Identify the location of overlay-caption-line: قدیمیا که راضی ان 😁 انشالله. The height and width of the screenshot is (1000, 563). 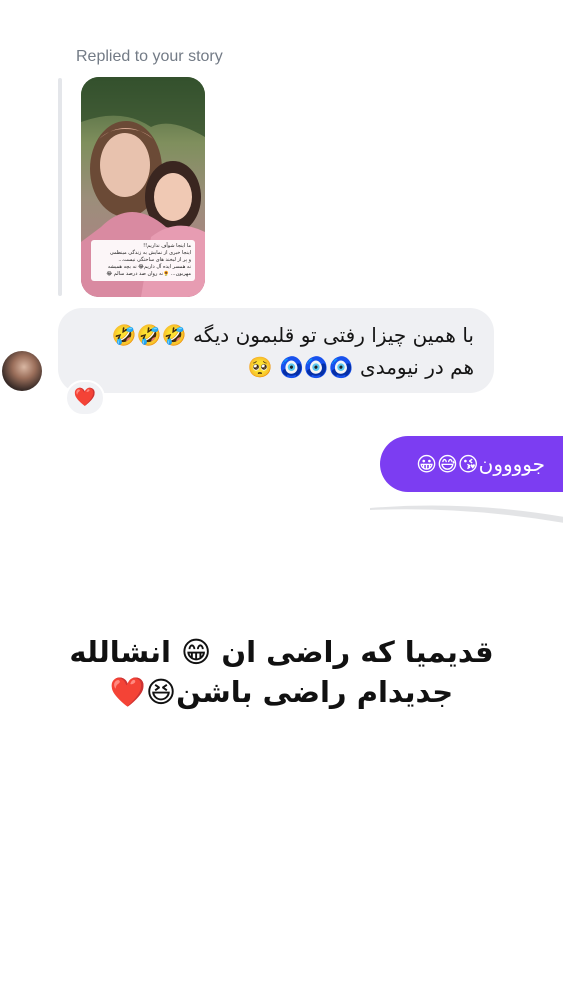
(281, 652).